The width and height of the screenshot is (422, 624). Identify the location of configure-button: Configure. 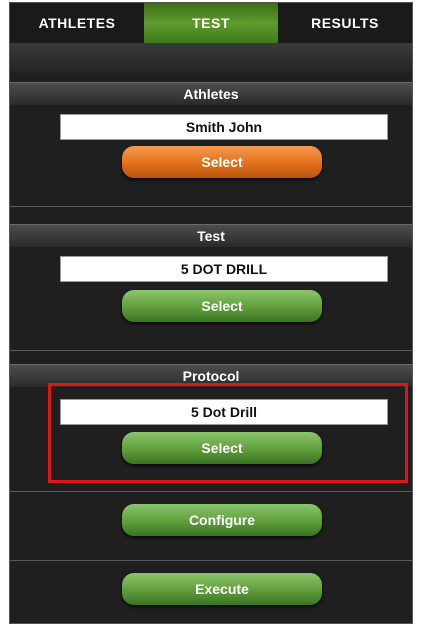
(222, 520).